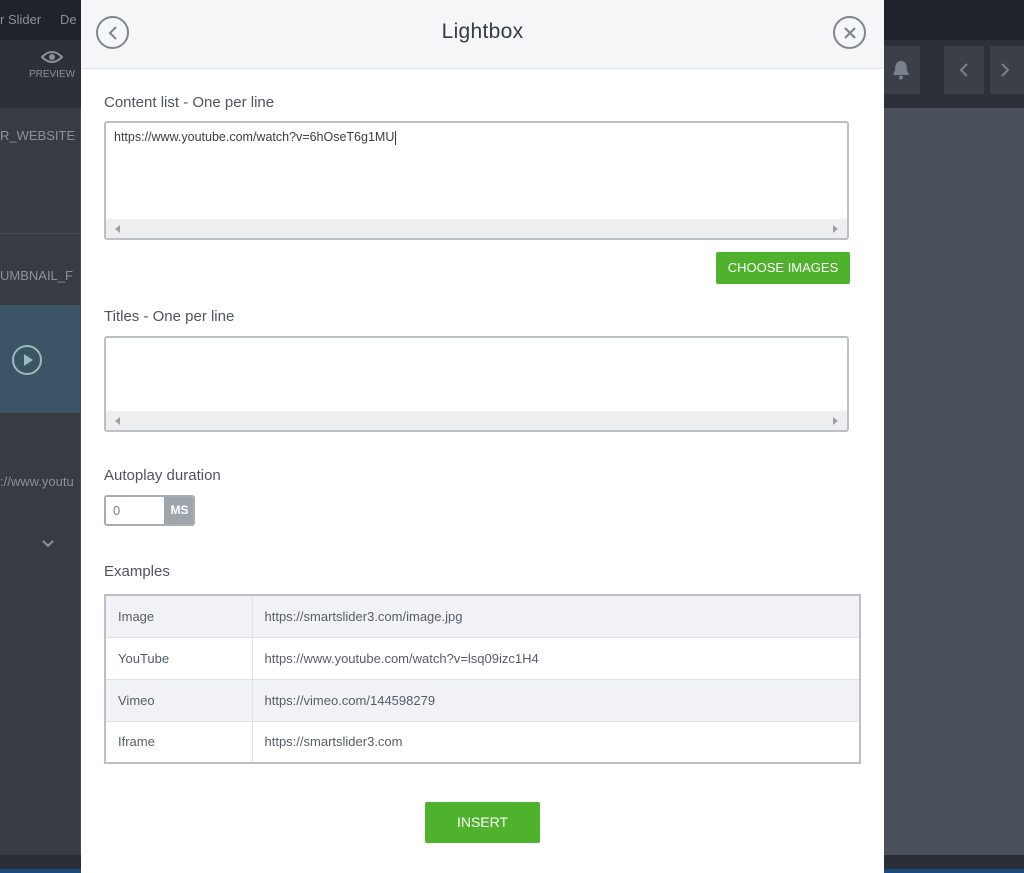 The height and width of the screenshot is (873, 1024). I want to click on notification-button, so click(902, 70).